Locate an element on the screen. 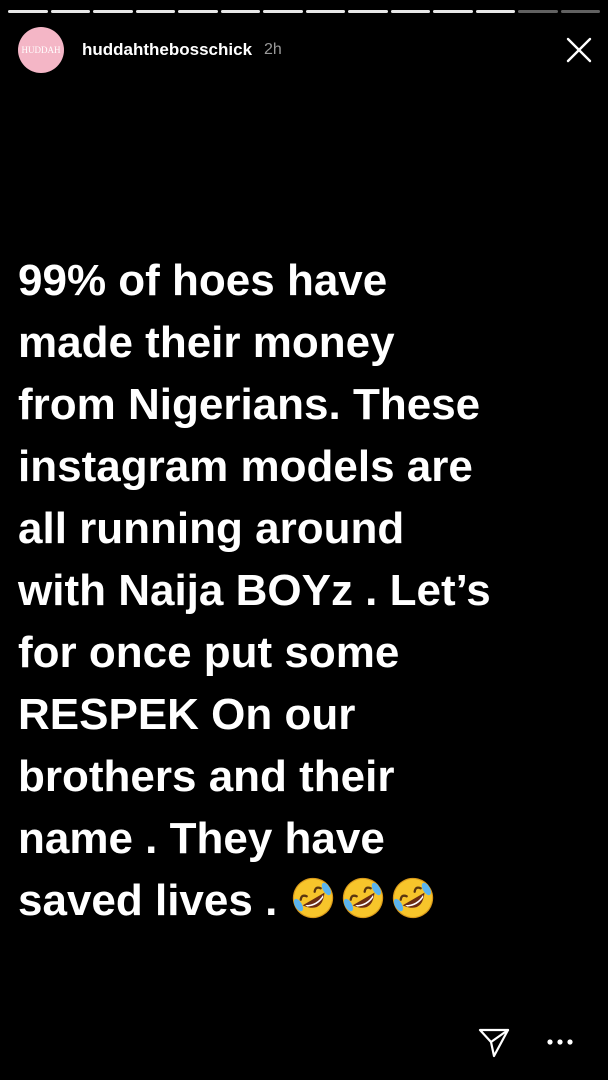 The image size is (608, 1080). avatar: HUDDAH is located at coordinates (41, 50).